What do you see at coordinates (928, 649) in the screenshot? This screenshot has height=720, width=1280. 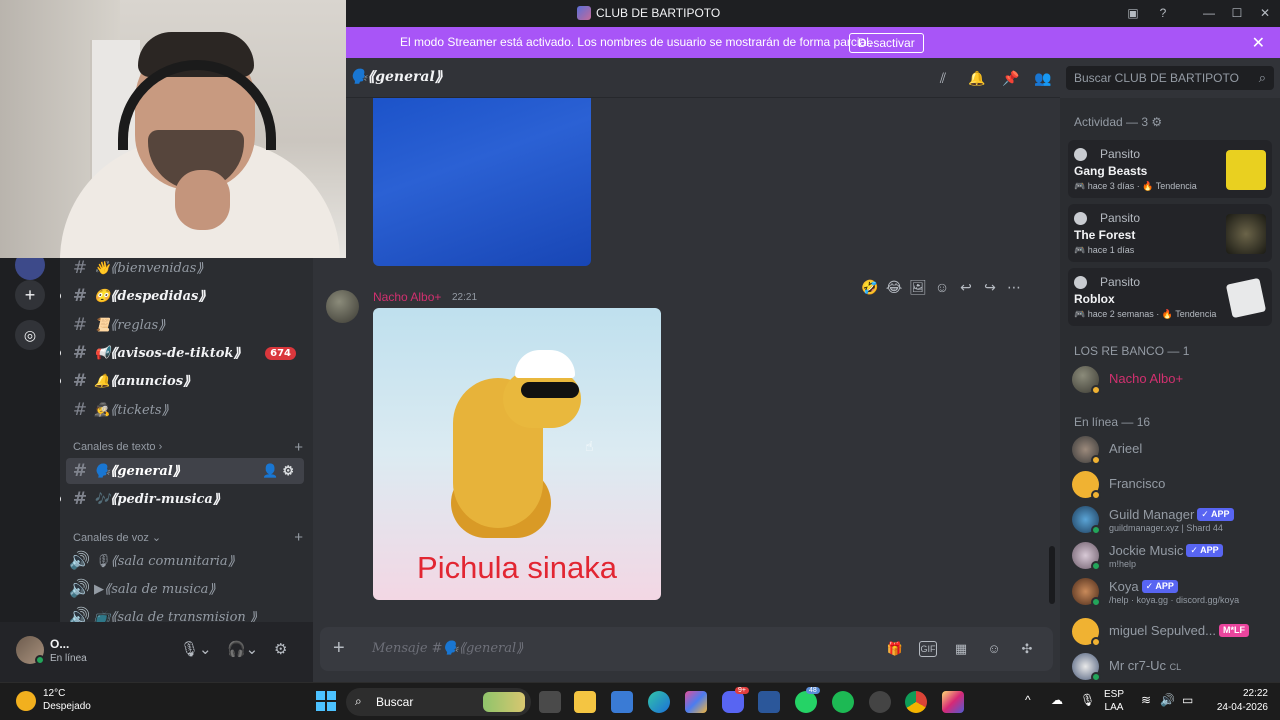 I see `gif-icon: GIF` at bounding box center [928, 649].